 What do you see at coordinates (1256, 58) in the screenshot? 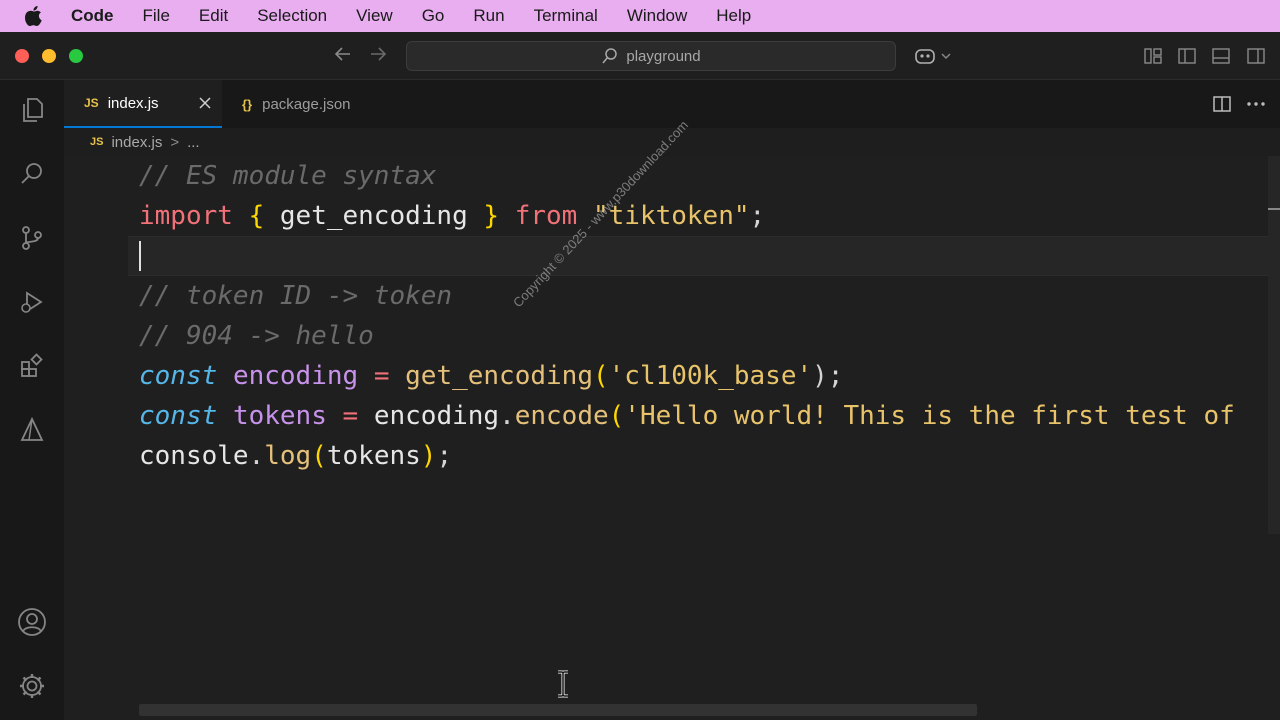
I see `toggle-secondary-sidebar-icon` at bounding box center [1256, 58].